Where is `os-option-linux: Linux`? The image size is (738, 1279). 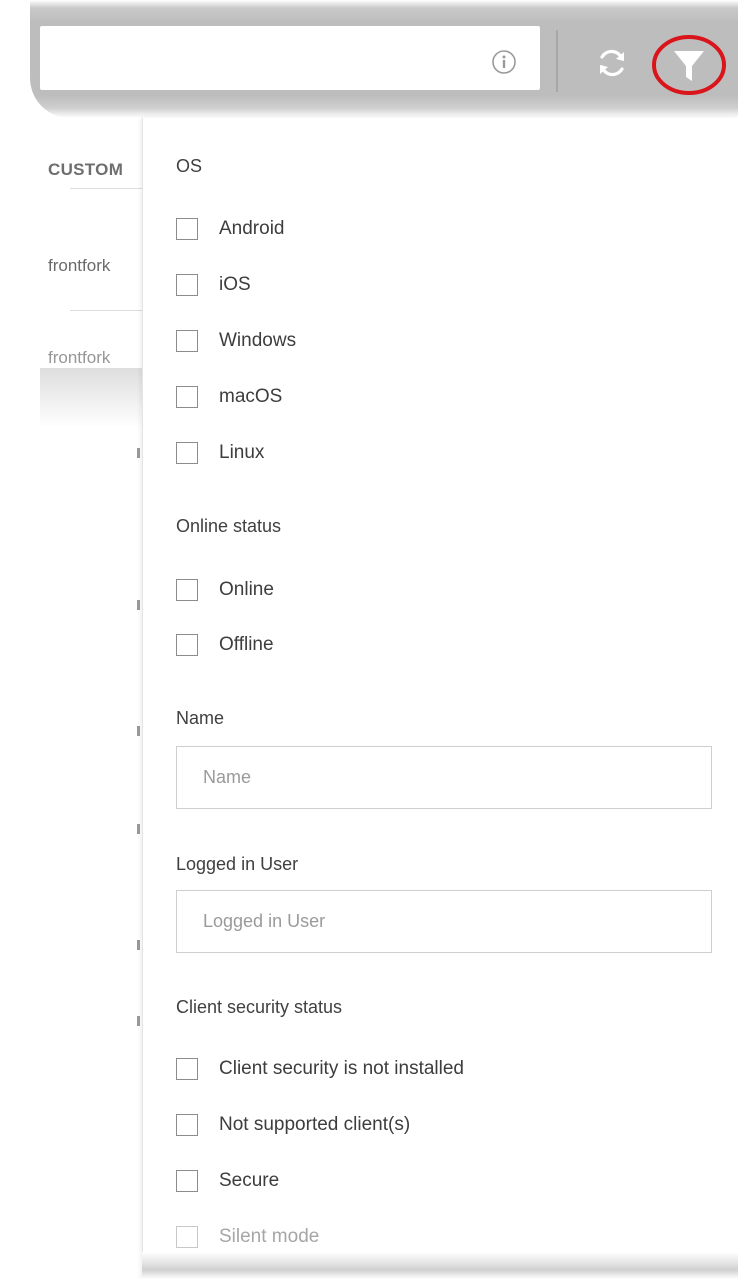
os-option-linux: Linux is located at coordinates (220, 453).